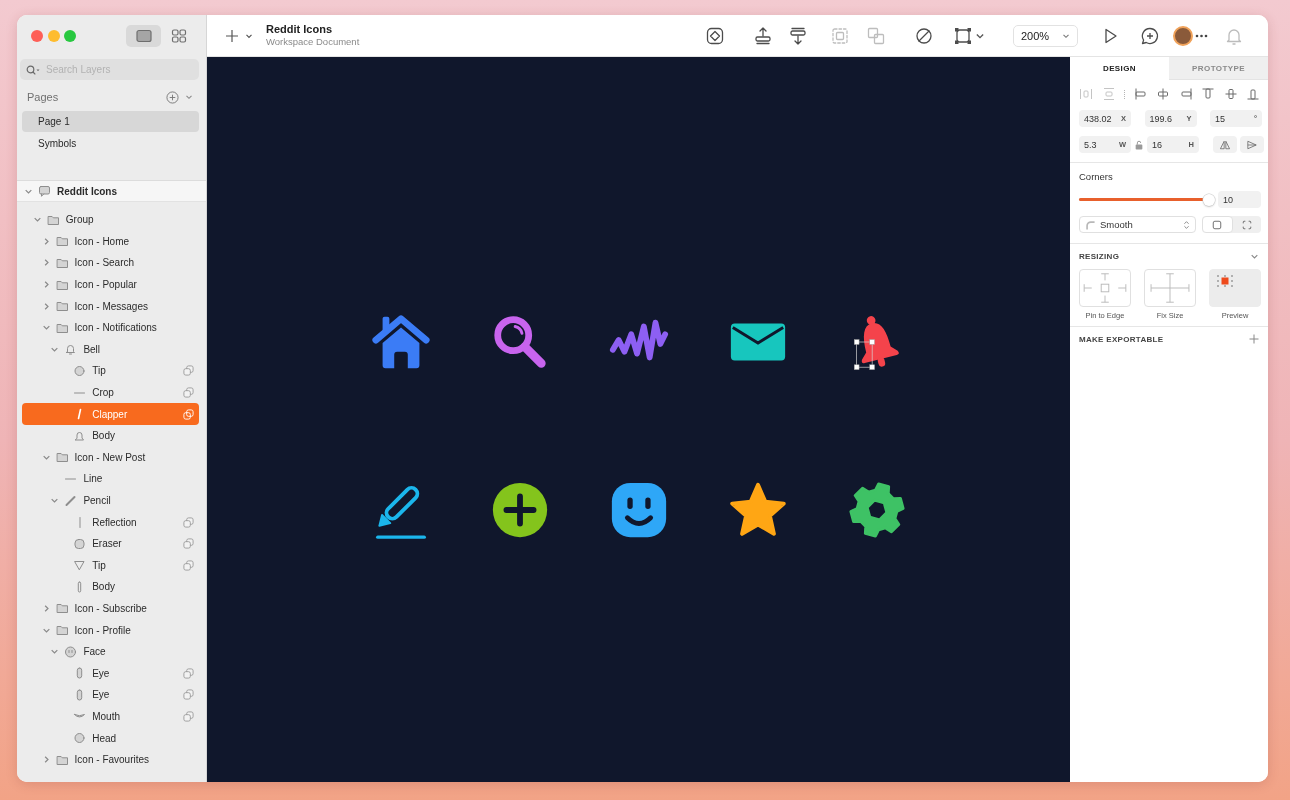  Describe the element at coordinates (110, 306) in the screenshot. I see `layer-item: Icon - Messages` at that location.